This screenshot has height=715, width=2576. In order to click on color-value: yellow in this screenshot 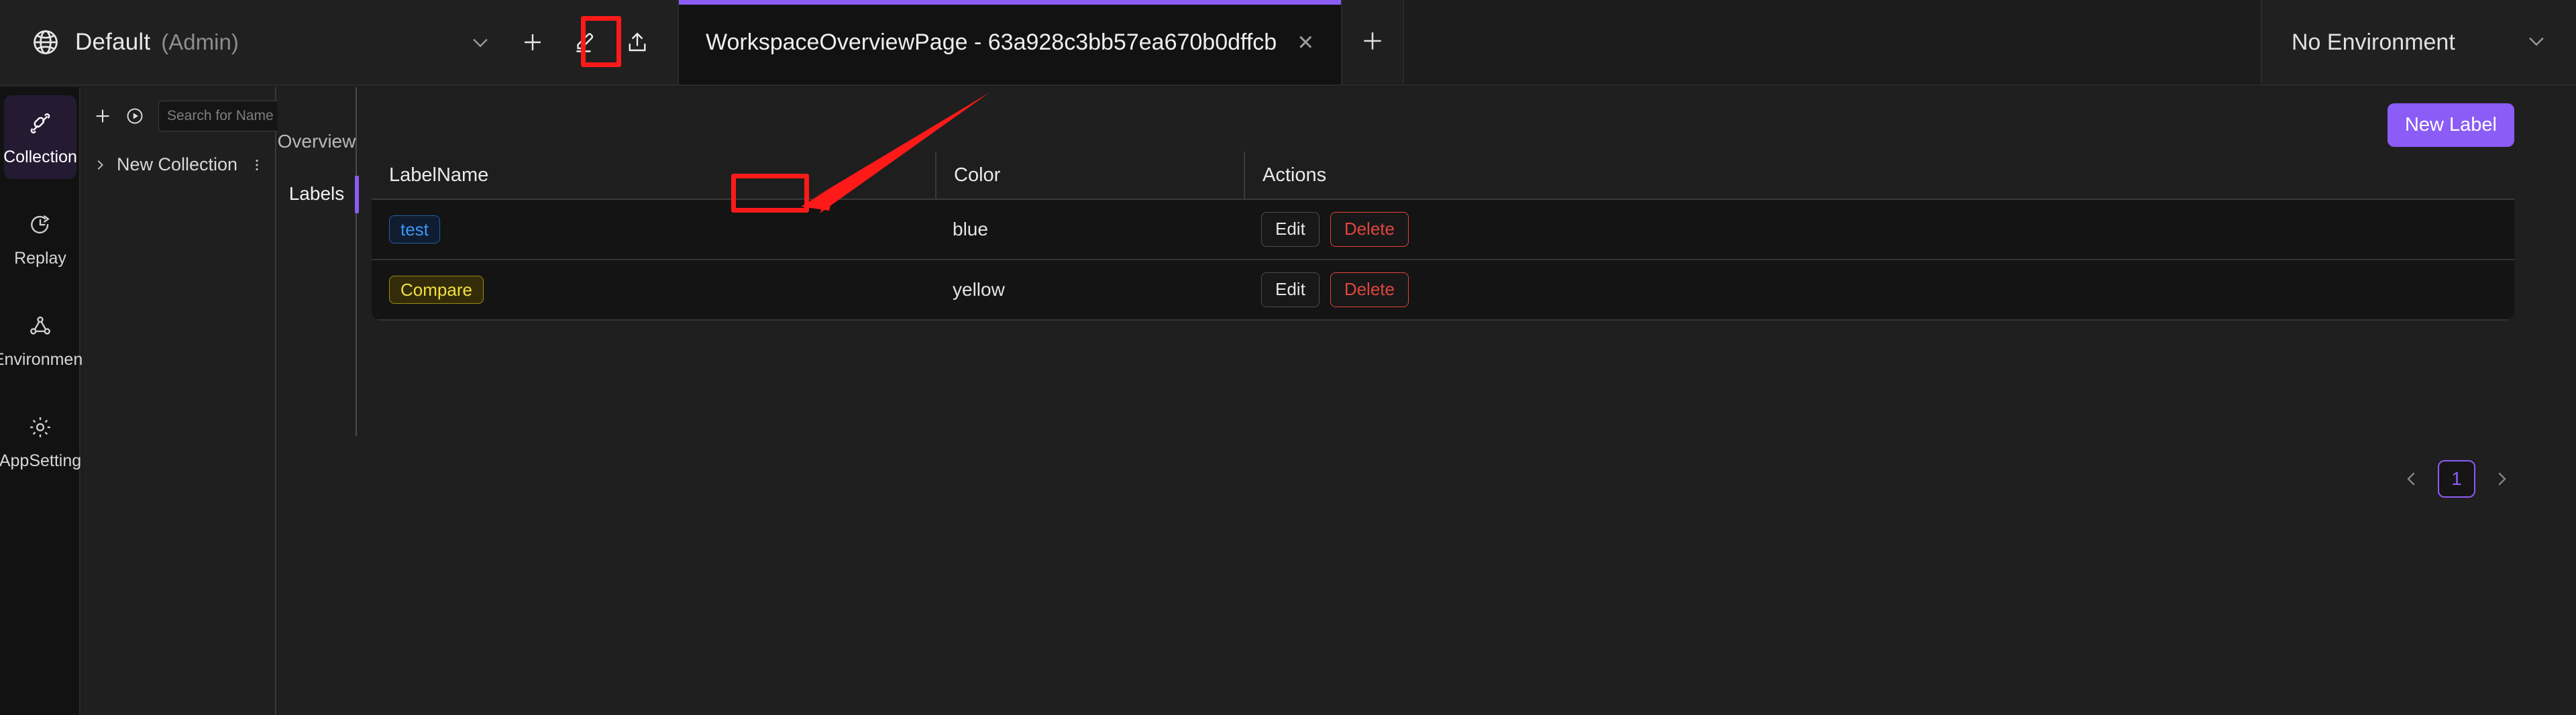, I will do `click(979, 289)`.